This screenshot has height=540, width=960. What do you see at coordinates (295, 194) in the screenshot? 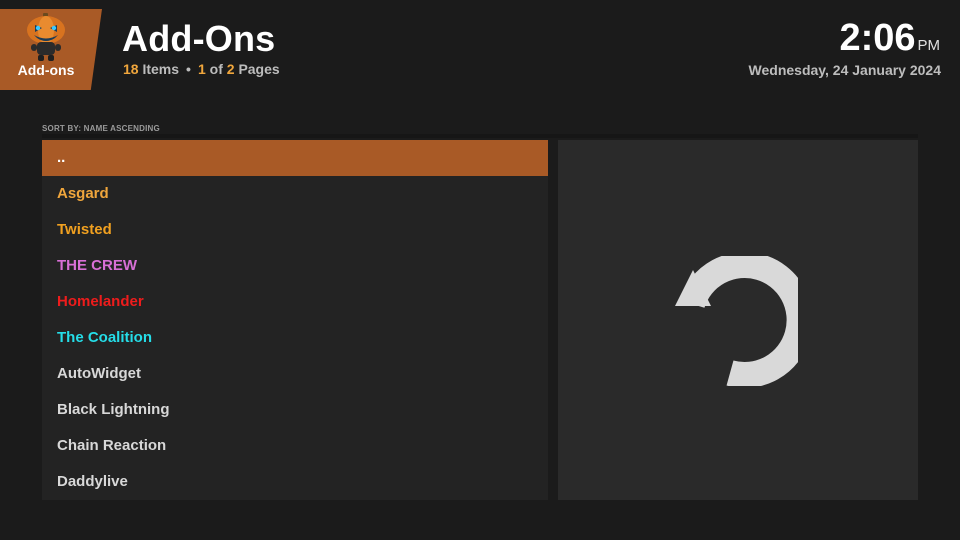
I see `list-item-asgard: Asgard` at bounding box center [295, 194].